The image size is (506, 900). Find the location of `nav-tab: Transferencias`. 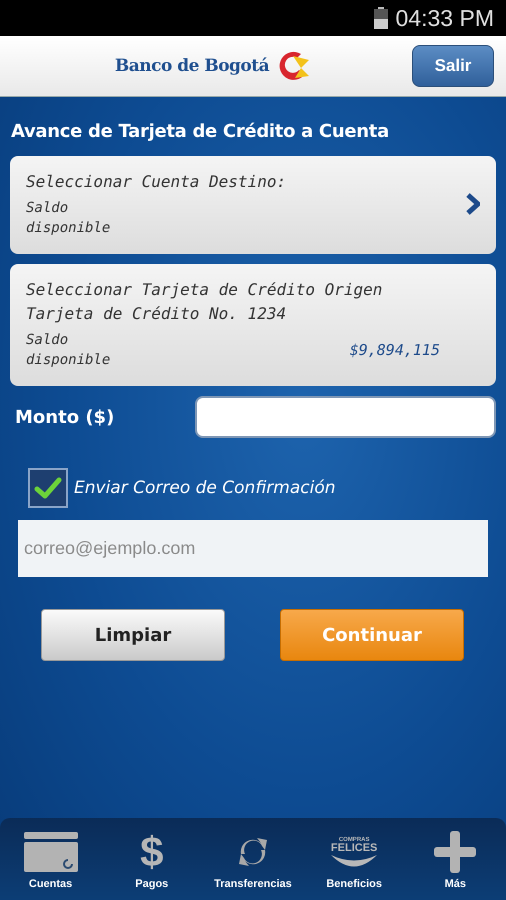

nav-tab: Transferencias is located at coordinates (252, 860).